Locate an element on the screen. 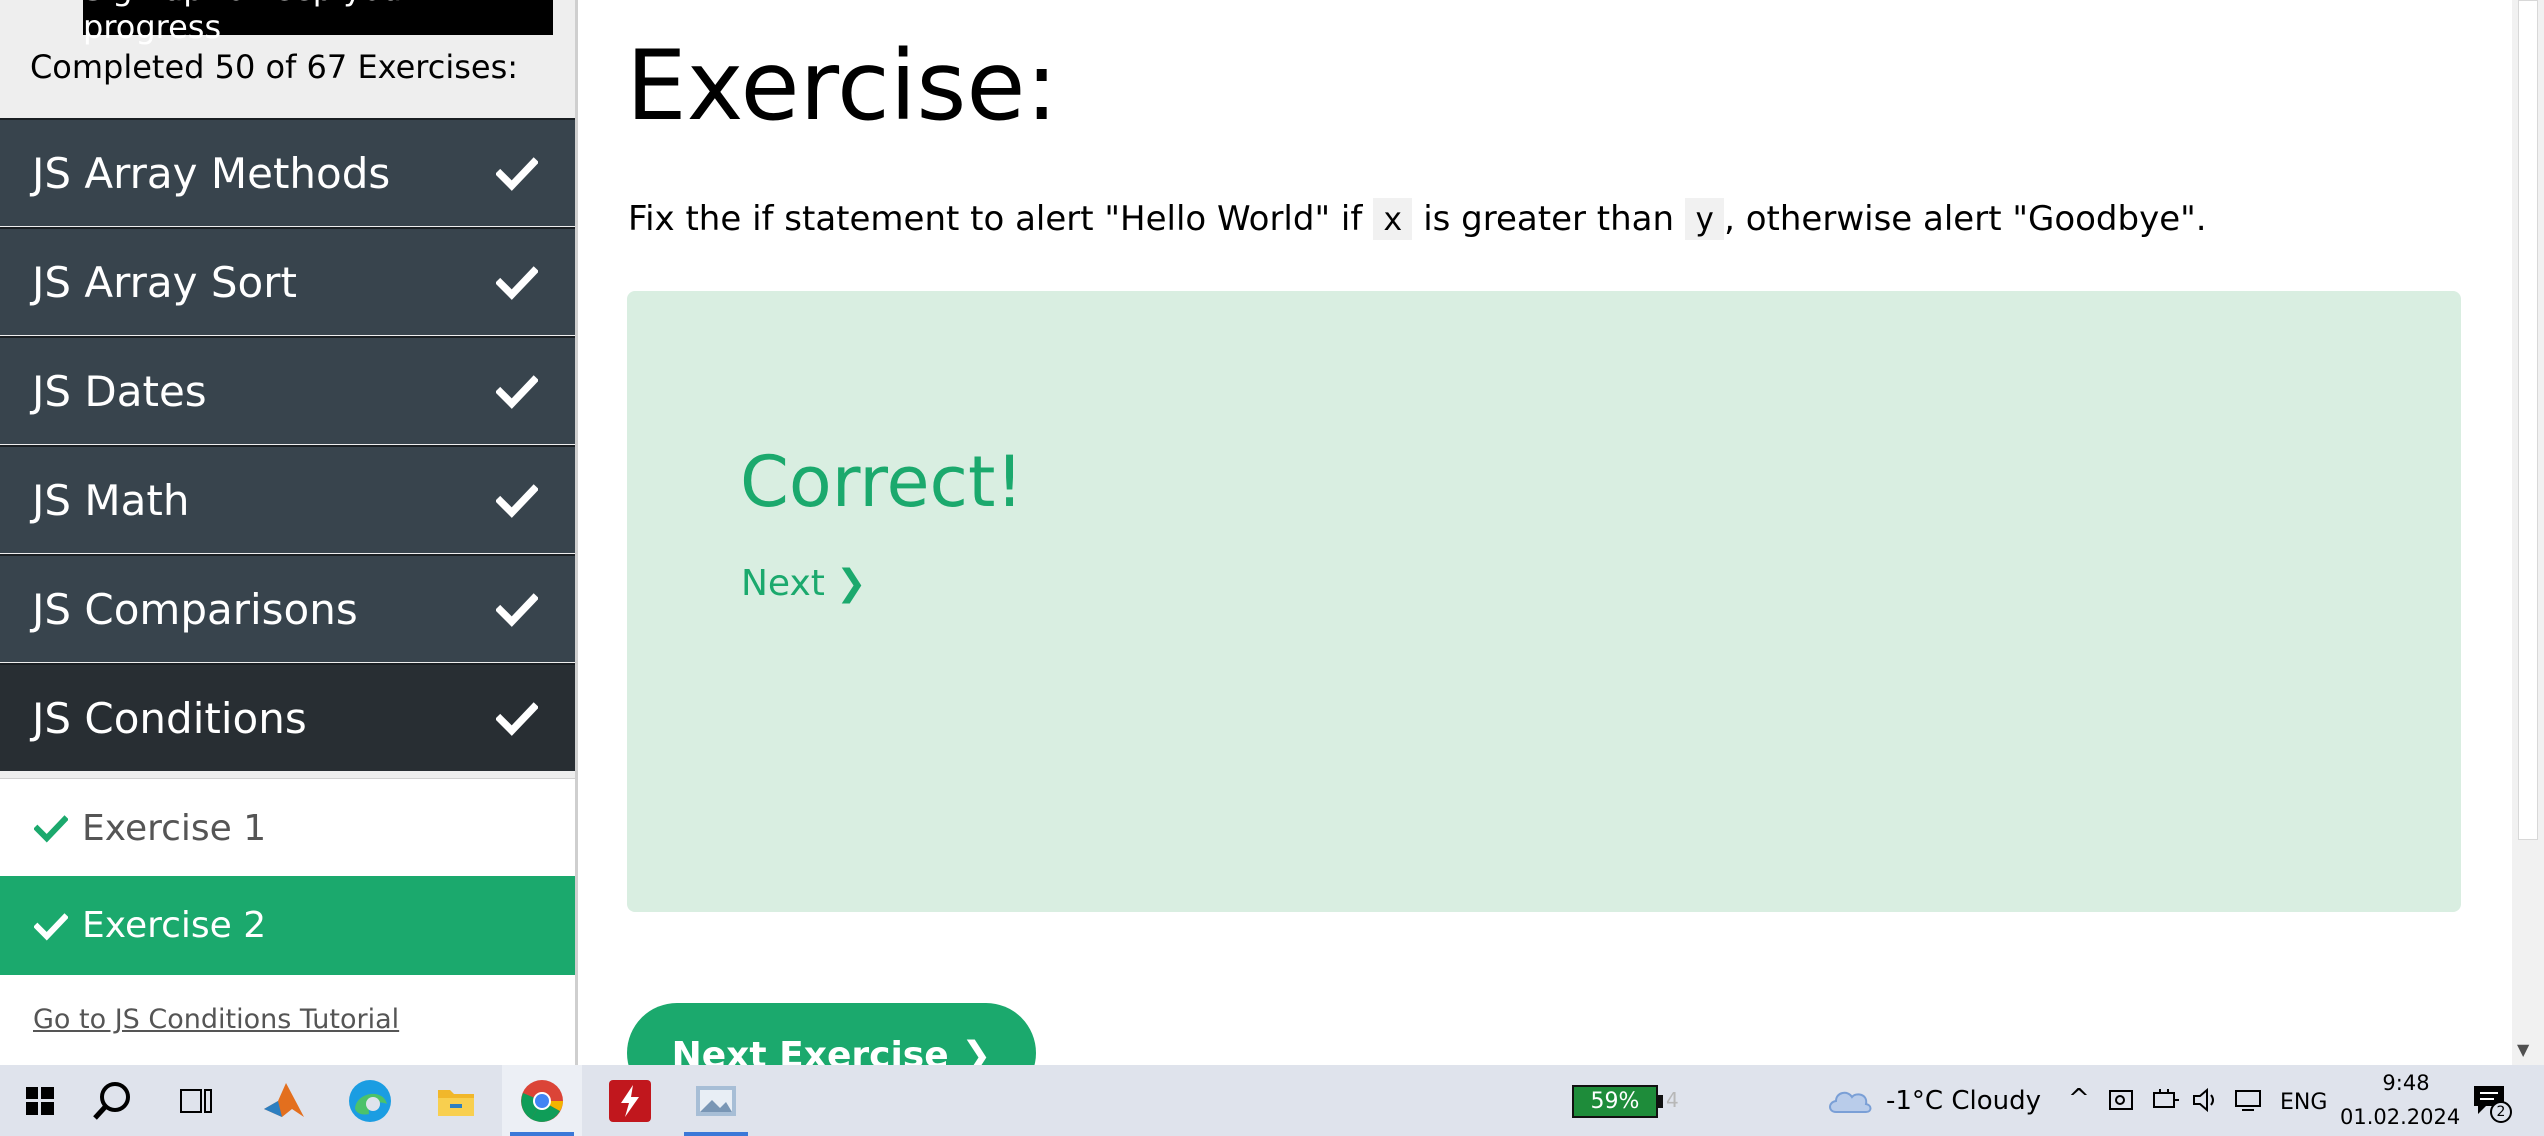 The image size is (2544, 1136). clock-time: 9:48 is located at coordinates (2406, 1083).